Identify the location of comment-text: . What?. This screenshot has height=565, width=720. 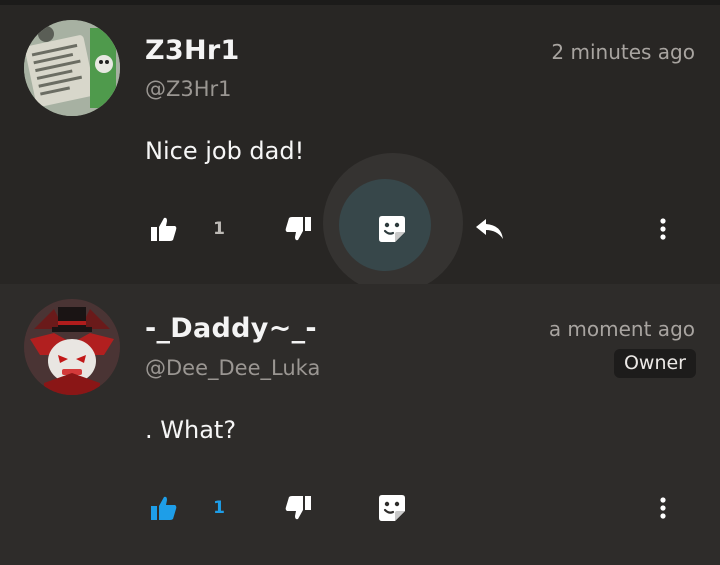
(191, 430).